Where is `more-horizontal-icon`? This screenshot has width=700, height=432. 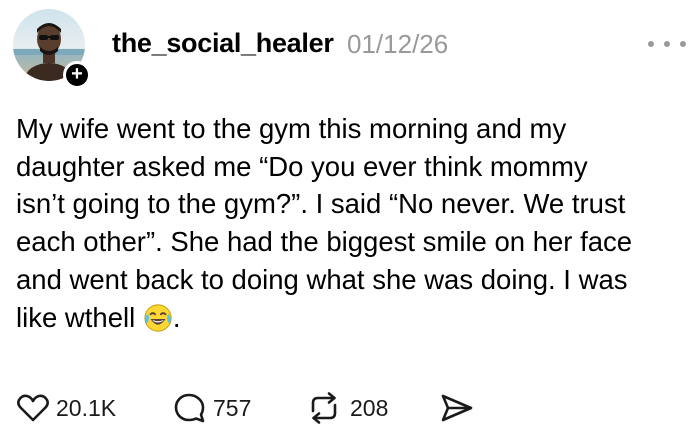 more-horizontal-icon is located at coordinates (667, 44).